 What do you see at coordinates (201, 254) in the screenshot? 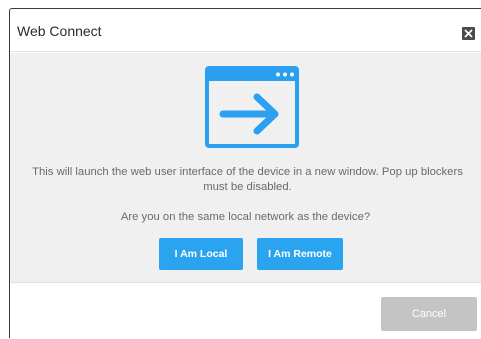
I see `i-am-local-button: I Am Local` at bounding box center [201, 254].